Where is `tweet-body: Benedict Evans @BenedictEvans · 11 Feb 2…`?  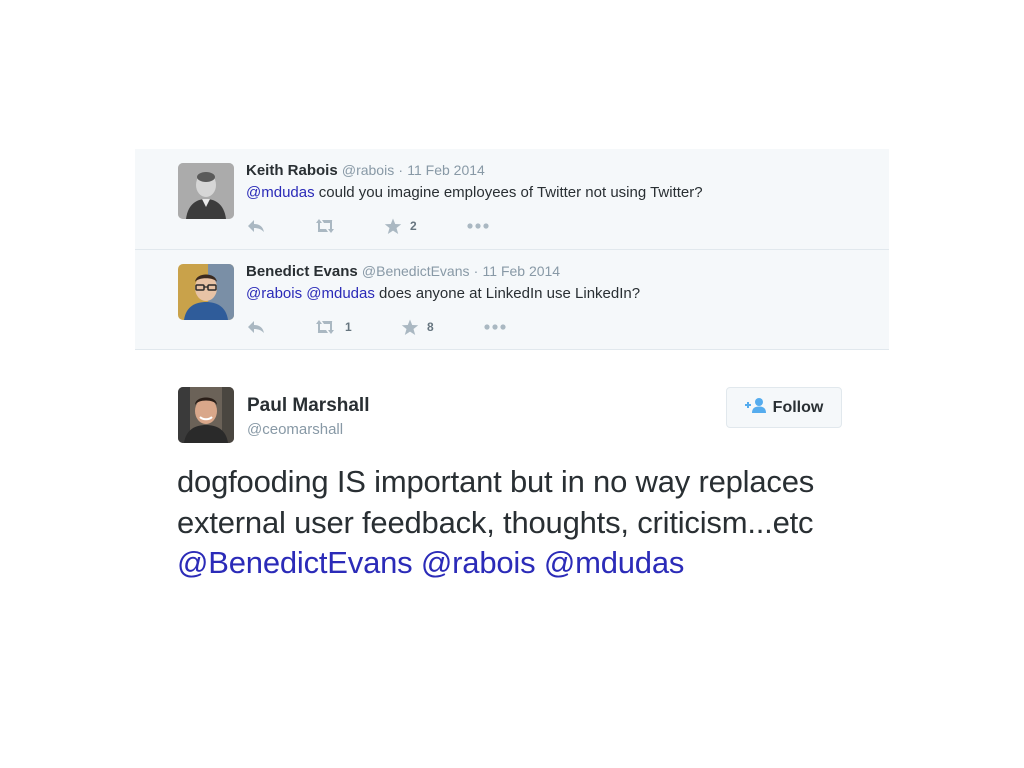
tweet-body: Benedict Evans @BenedictEvans · 11 Feb 2… is located at coordinates (557, 298).